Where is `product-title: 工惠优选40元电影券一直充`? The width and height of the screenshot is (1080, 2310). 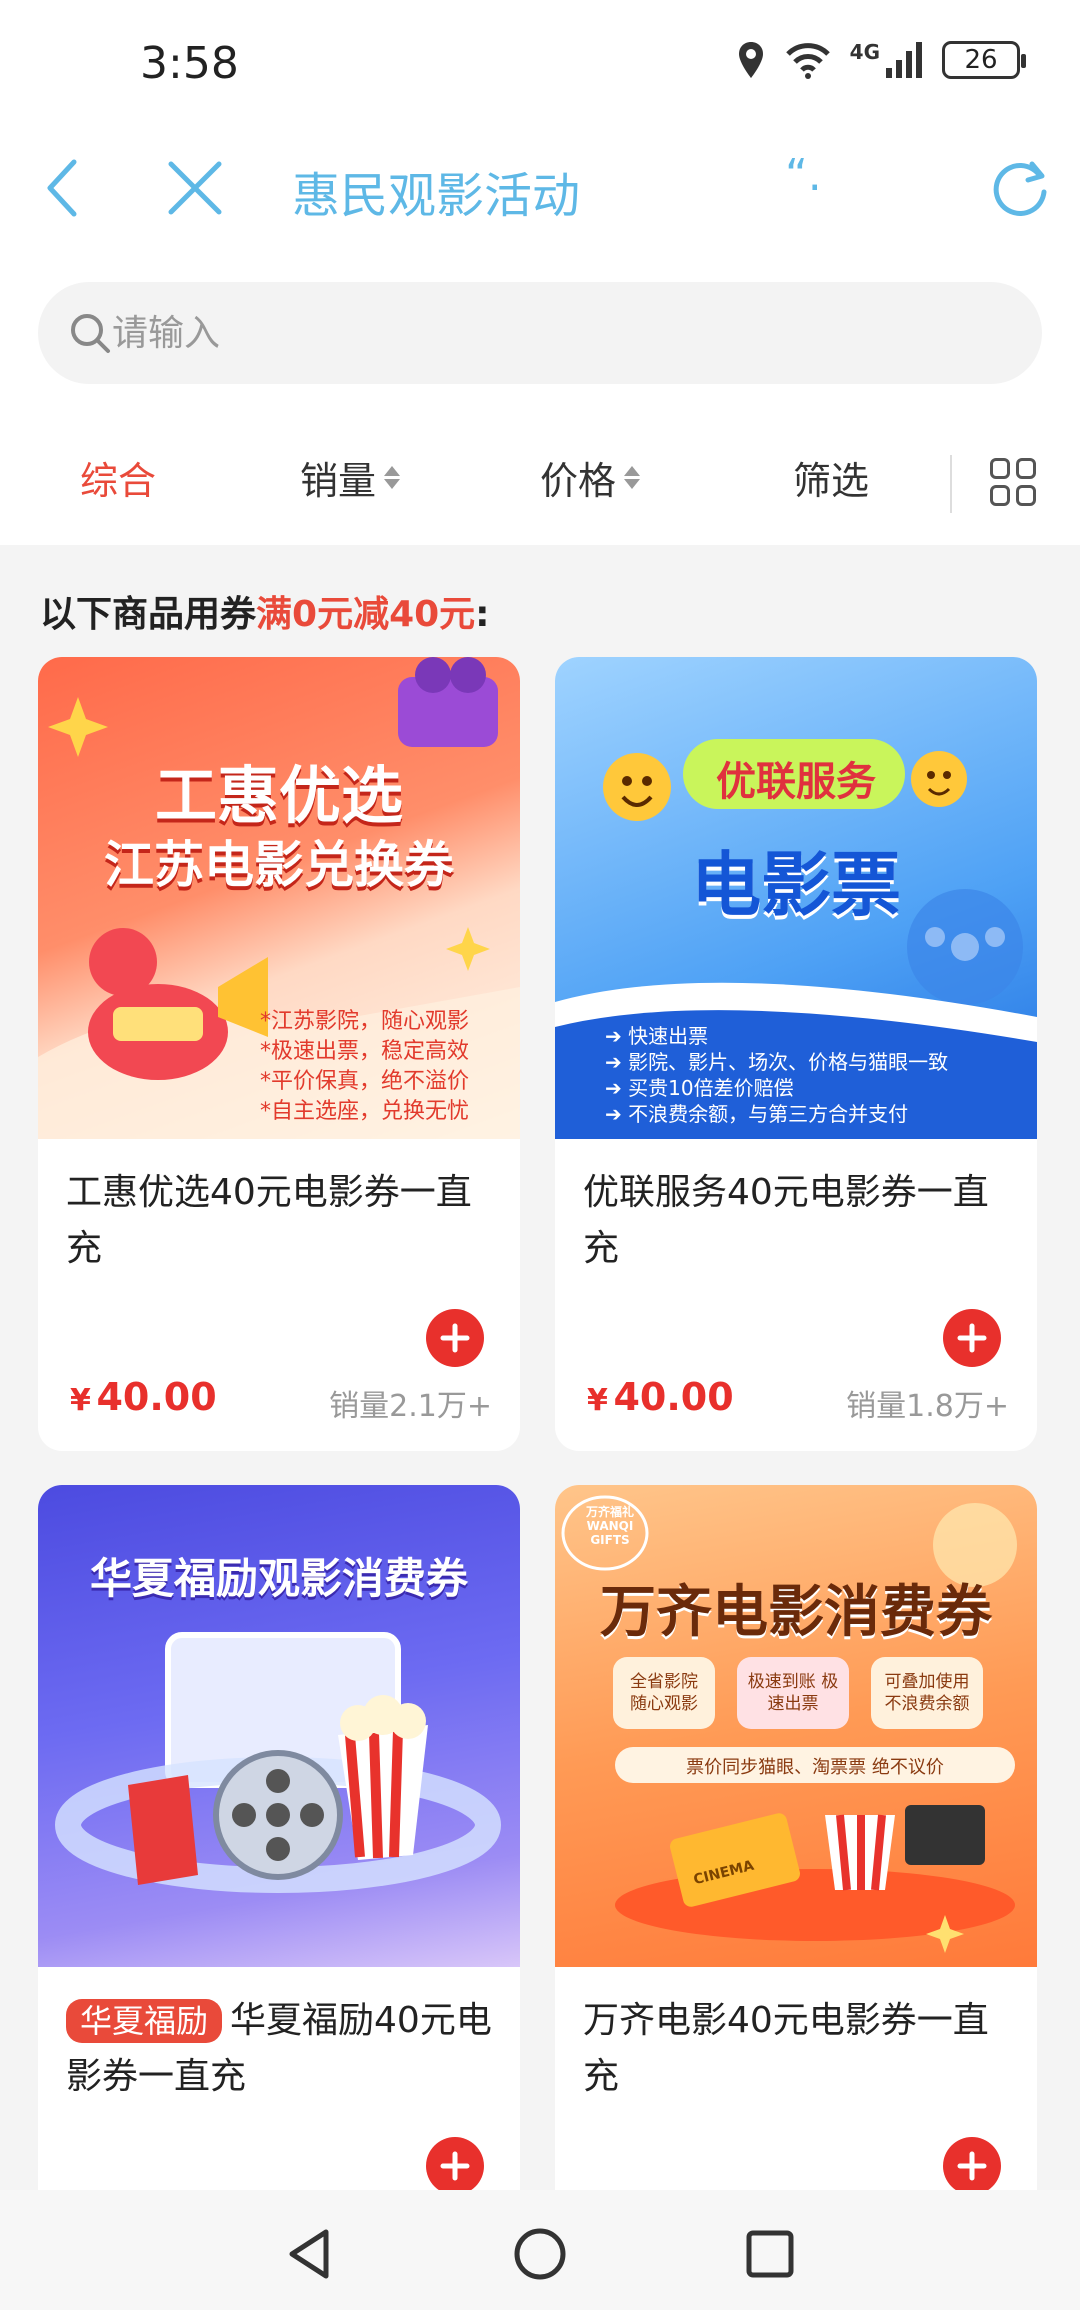 product-title: 工惠优选40元电影券一直充 is located at coordinates (286, 1221).